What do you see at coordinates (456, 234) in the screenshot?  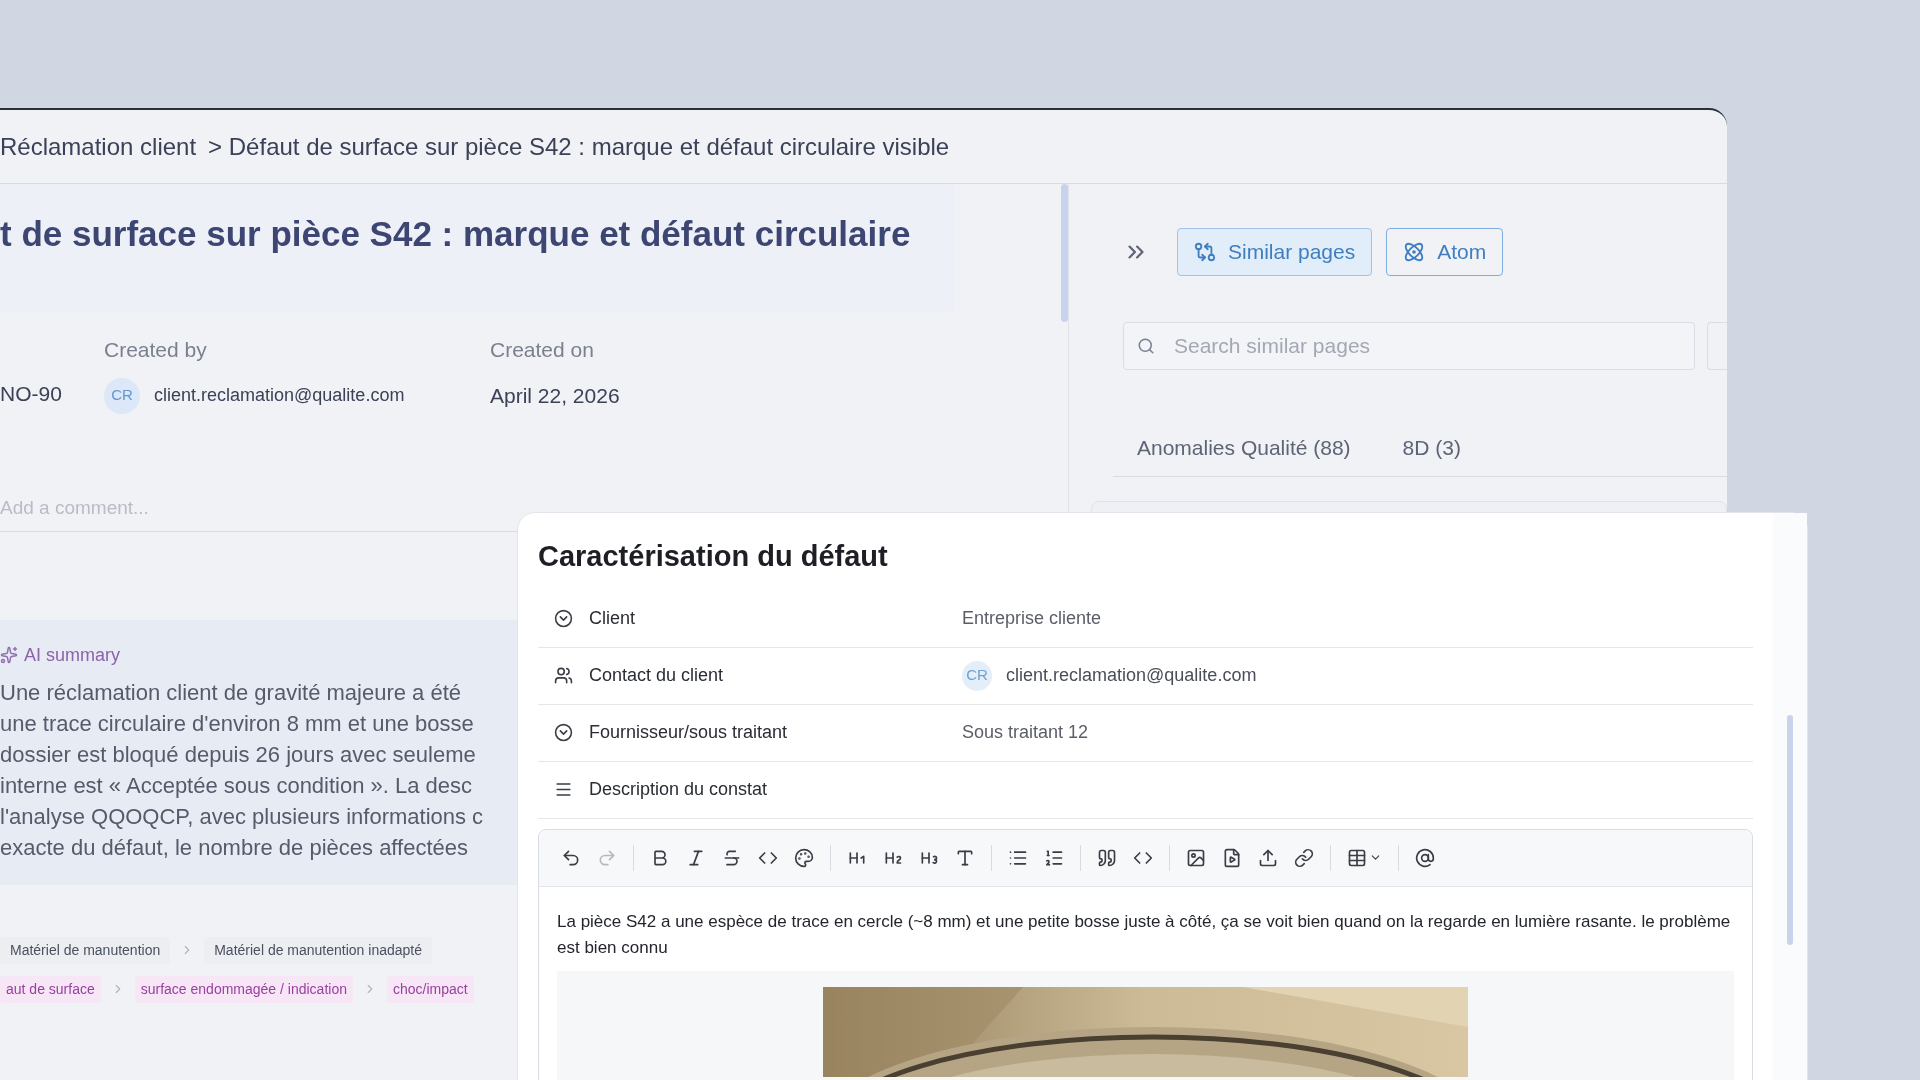 I see `page-title: t de surface sur pièce S42 : marque et défaut circulaire` at bounding box center [456, 234].